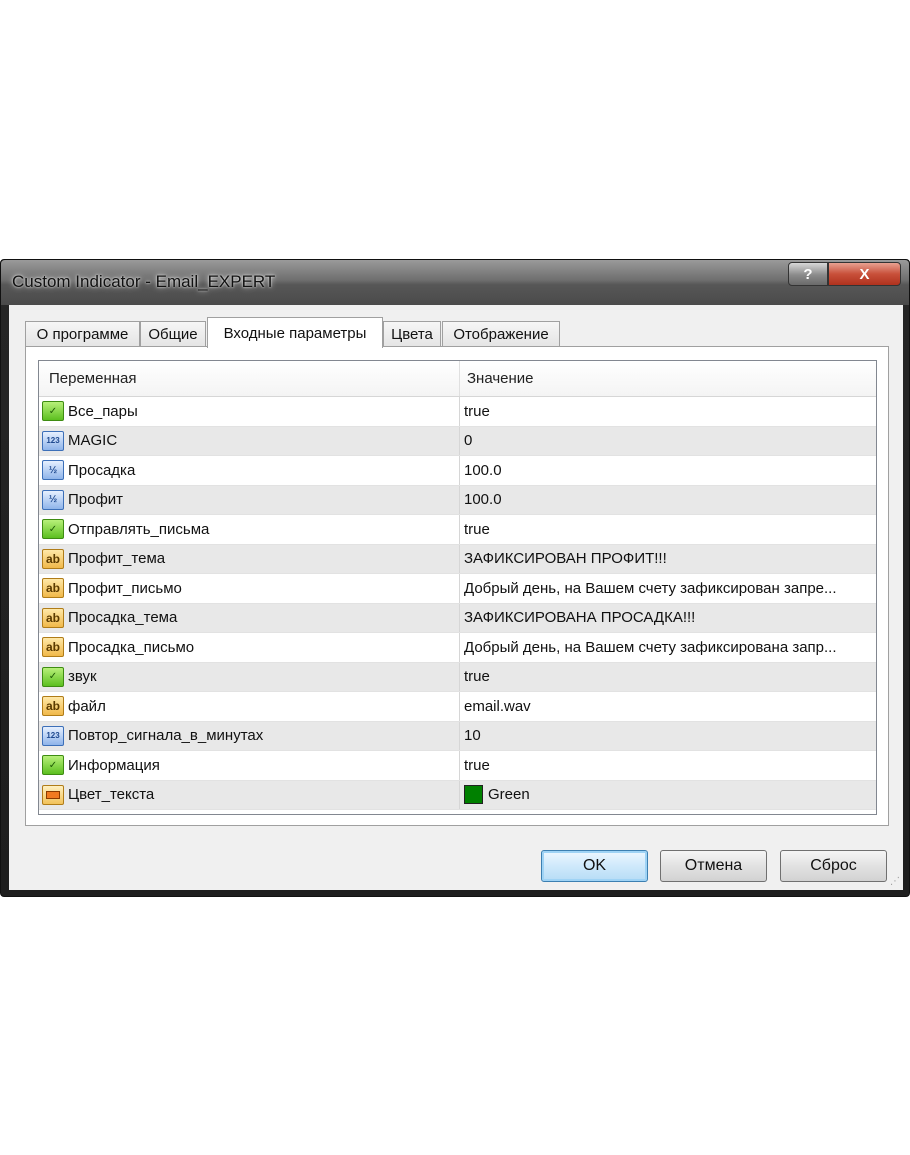 The width and height of the screenshot is (910, 1155). I want to click on table-row: ✓ звук true, so click(457, 677).